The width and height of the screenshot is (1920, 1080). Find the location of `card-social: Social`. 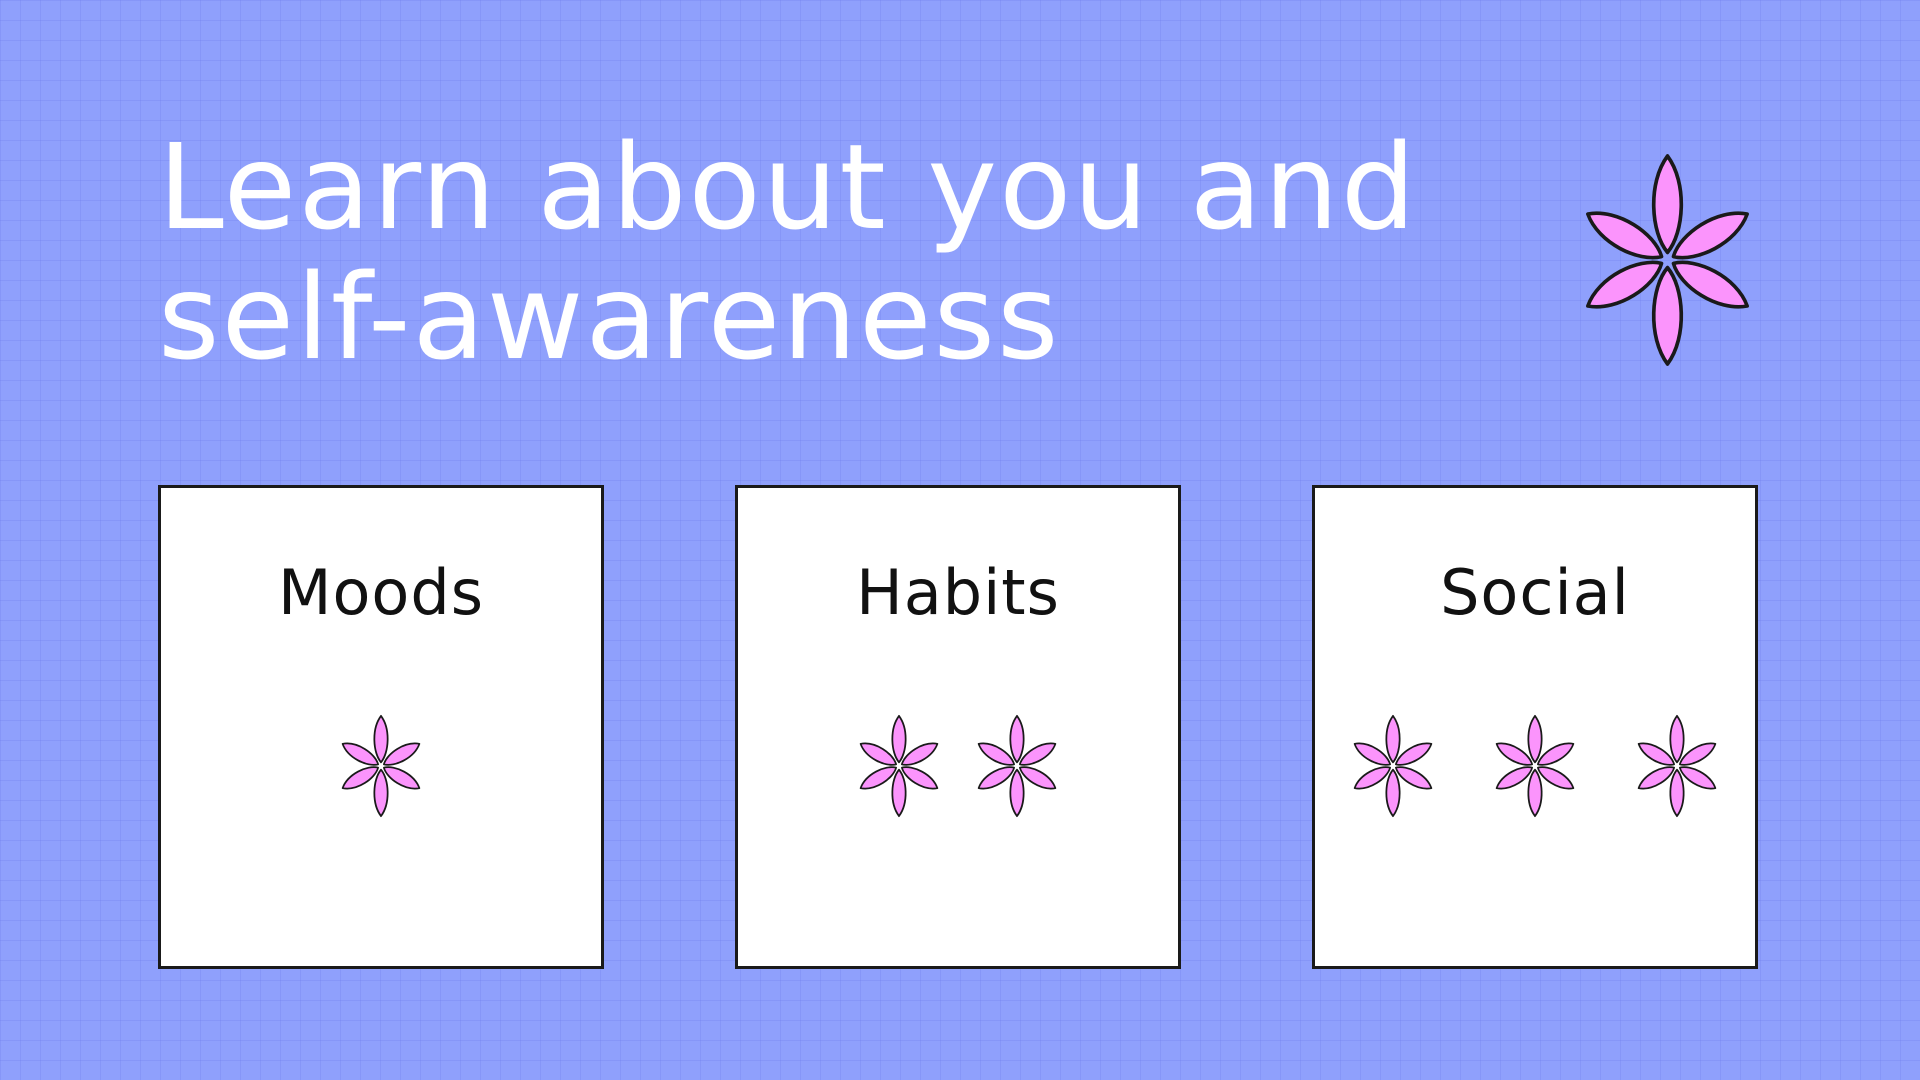

card-social: Social is located at coordinates (1535, 727).